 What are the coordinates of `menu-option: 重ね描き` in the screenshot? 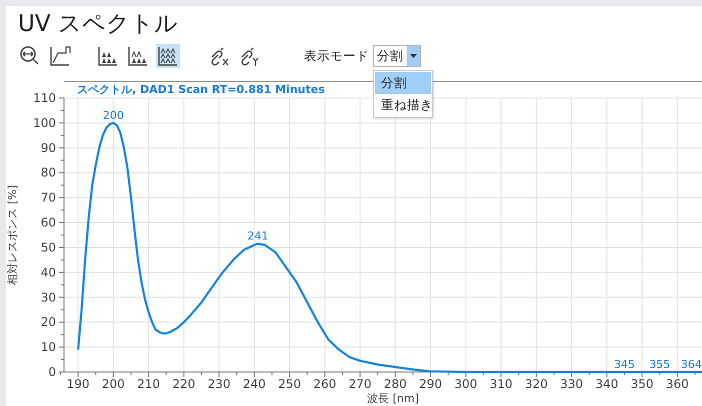 It's located at (403, 105).